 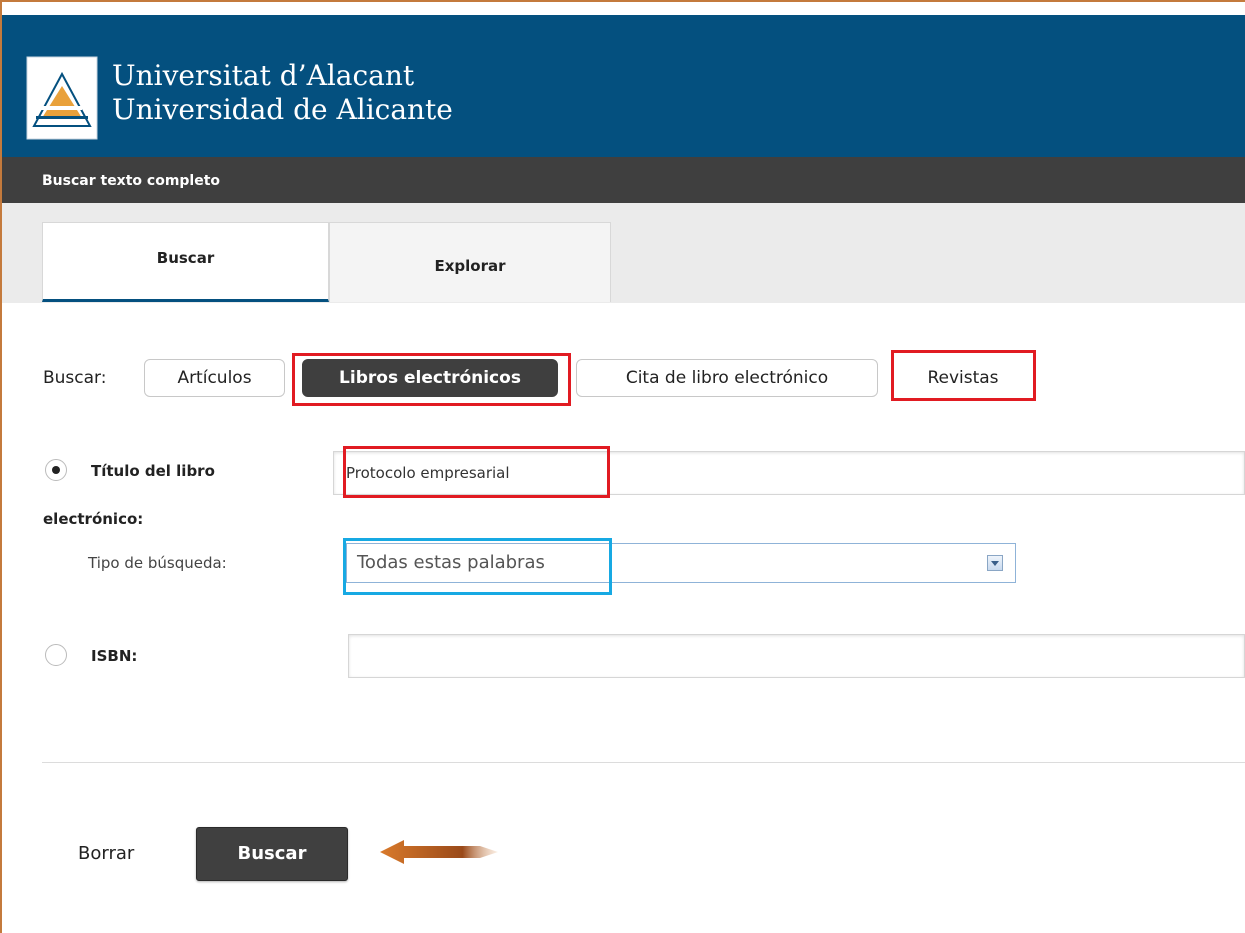 I want to click on section-title: Buscar texto completo, so click(x=131, y=181).